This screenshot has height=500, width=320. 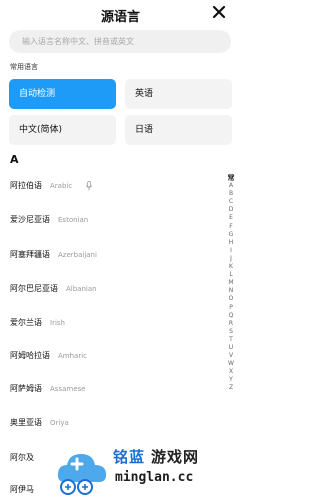 I want to click on language-name: 阿塞拜疆语, so click(x=30, y=254).